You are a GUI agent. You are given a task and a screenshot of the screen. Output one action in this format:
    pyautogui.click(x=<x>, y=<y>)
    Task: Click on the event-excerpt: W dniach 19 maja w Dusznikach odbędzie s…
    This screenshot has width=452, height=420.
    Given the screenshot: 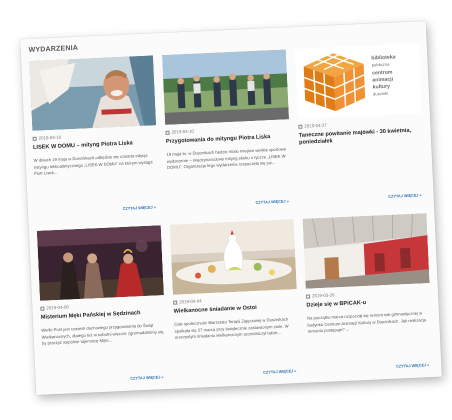 What is the action you would take?
    pyautogui.click(x=93, y=164)
    